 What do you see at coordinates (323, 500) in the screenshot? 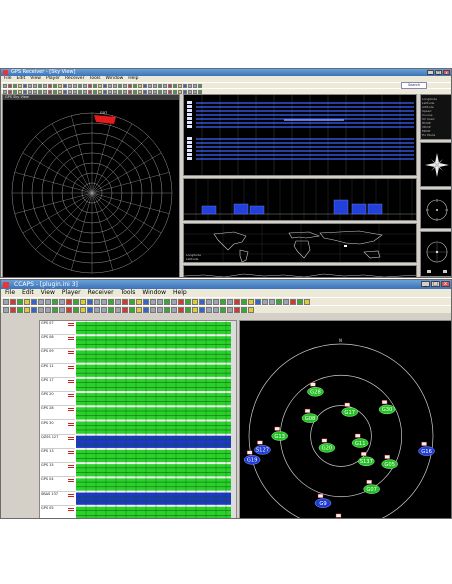
I see `satellite-marker: G9` at bounding box center [323, 500].